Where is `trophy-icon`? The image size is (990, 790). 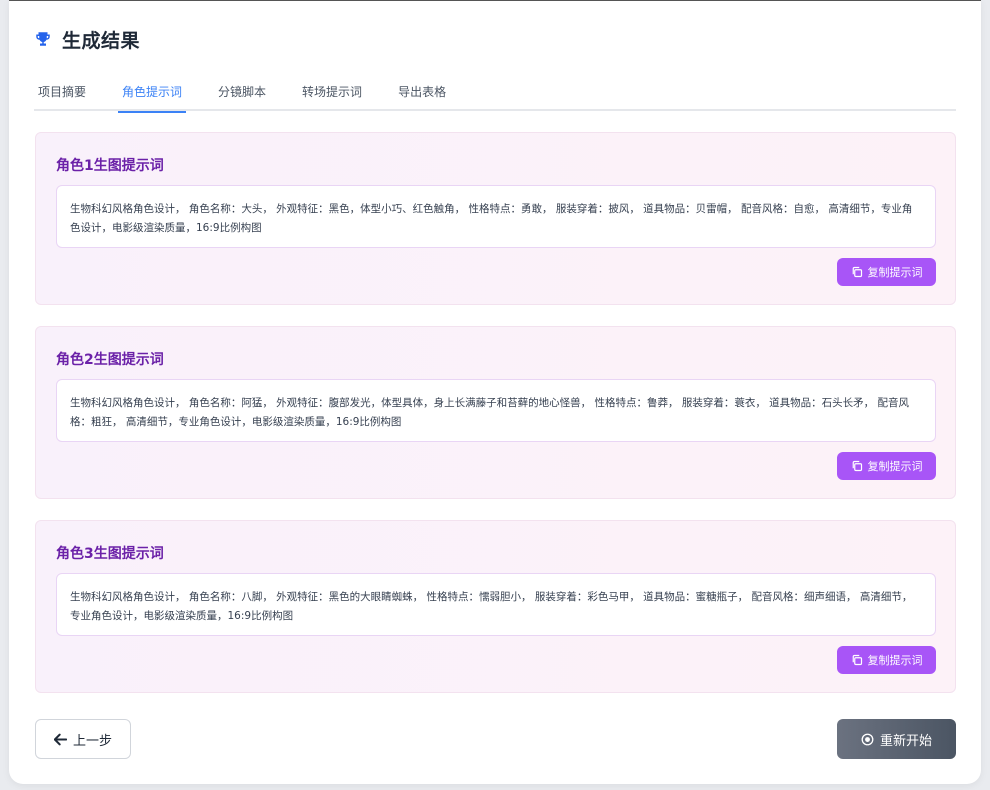
trophy-icon is located at coordinates (43, 39).